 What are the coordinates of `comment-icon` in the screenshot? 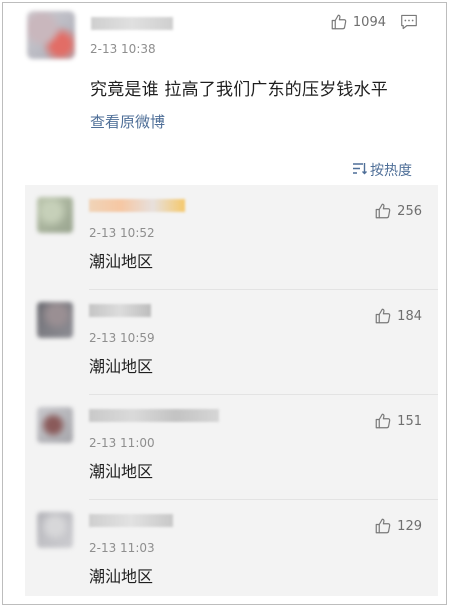 It's located at (409, 24).